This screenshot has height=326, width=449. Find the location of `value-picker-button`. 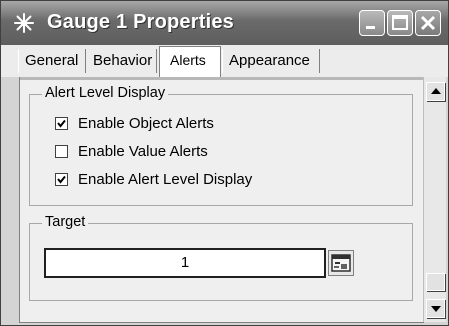

value-picker-button is located at coordinates (341, 263).